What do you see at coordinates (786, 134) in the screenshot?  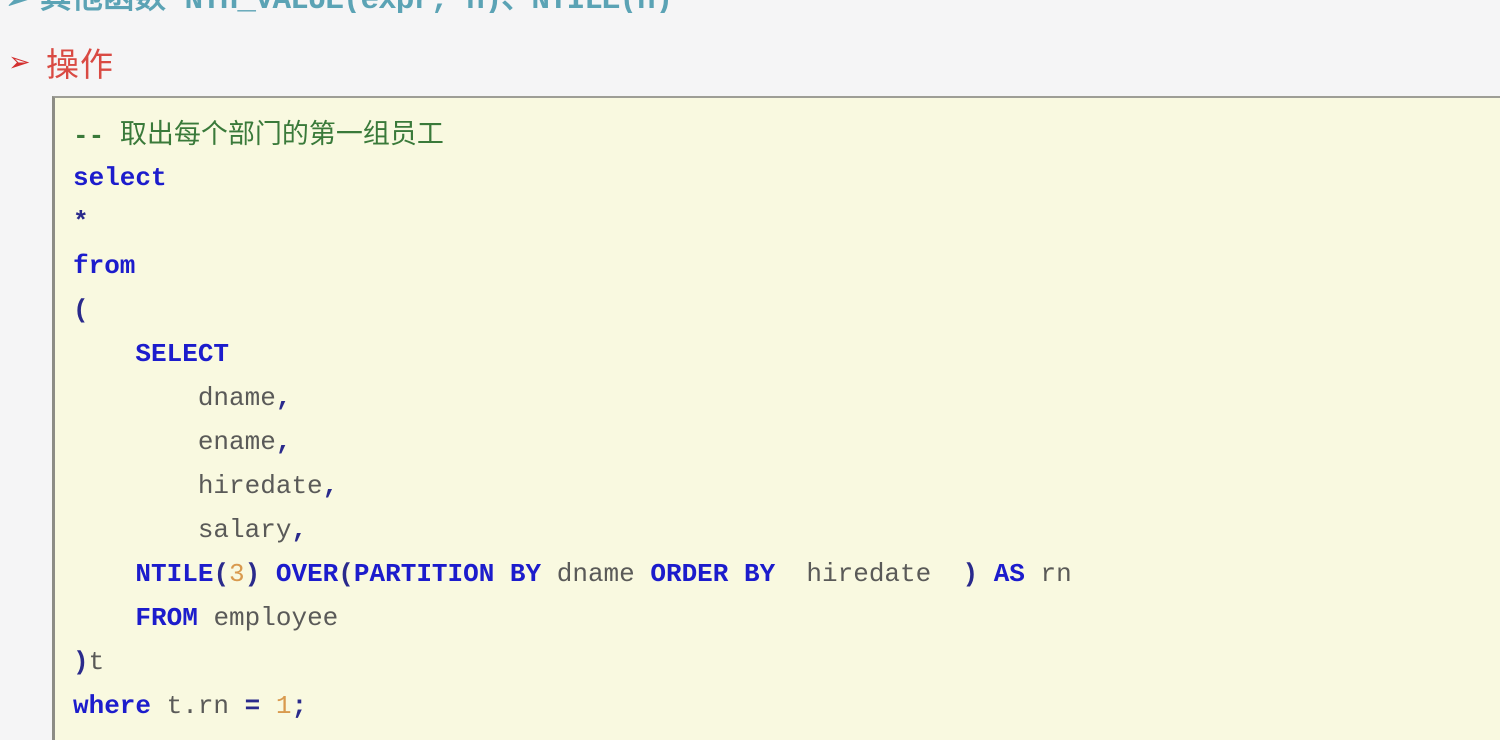 I see `code-line: -- 取出每个部门的第一组员工` at bounding box center [786, 134].